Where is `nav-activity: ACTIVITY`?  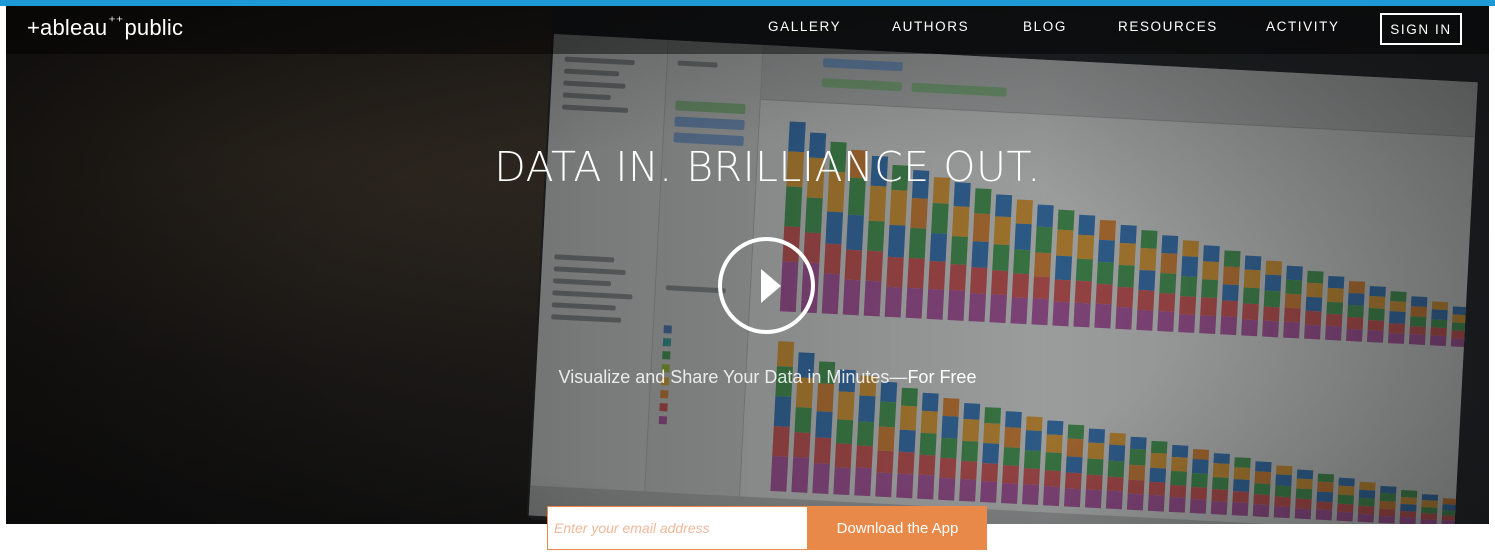 nav-activity: ACTIVITY is located at coordinates (1303, 26).